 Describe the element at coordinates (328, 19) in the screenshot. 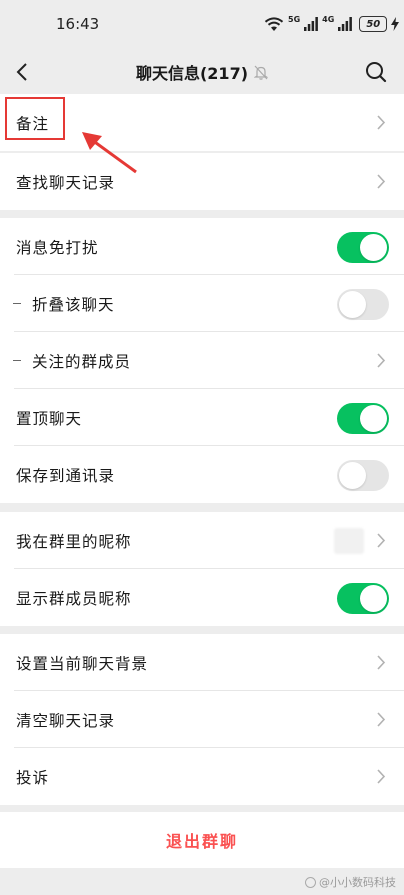

I see `network-4g-label: 4G` at that location.